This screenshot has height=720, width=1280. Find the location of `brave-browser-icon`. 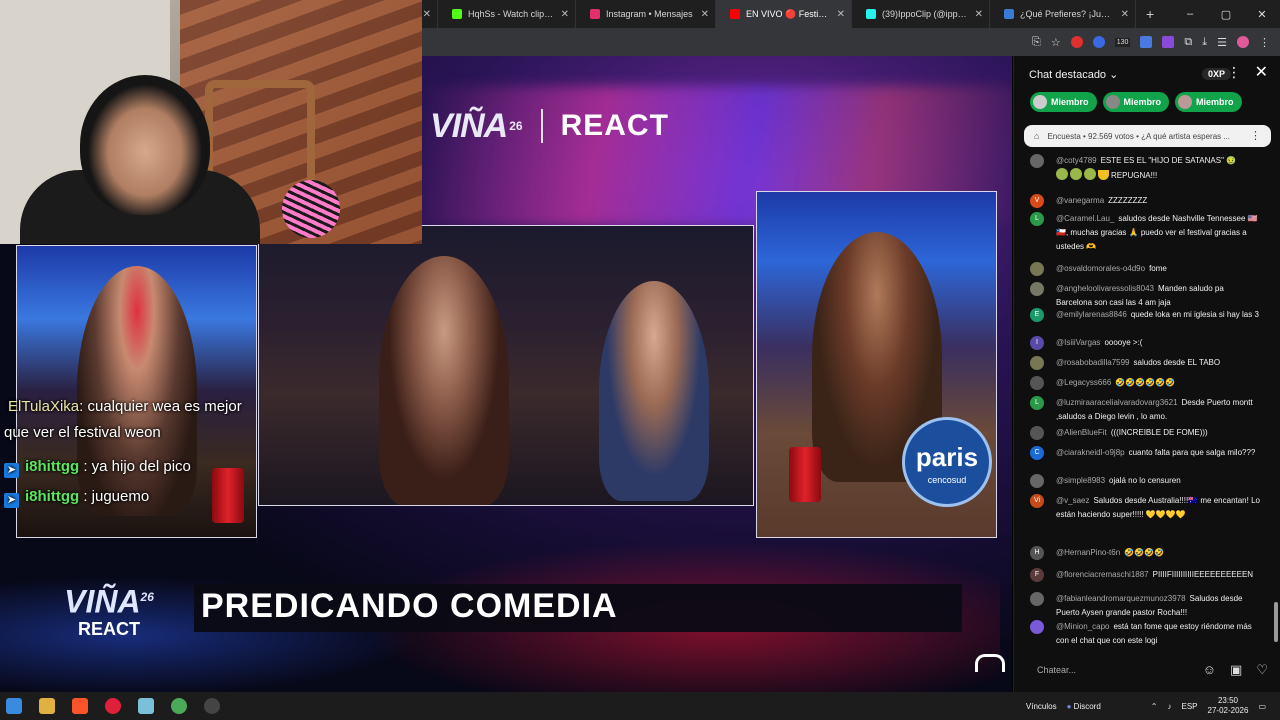

brave-browser-icon is located at coordinates (80, 706).